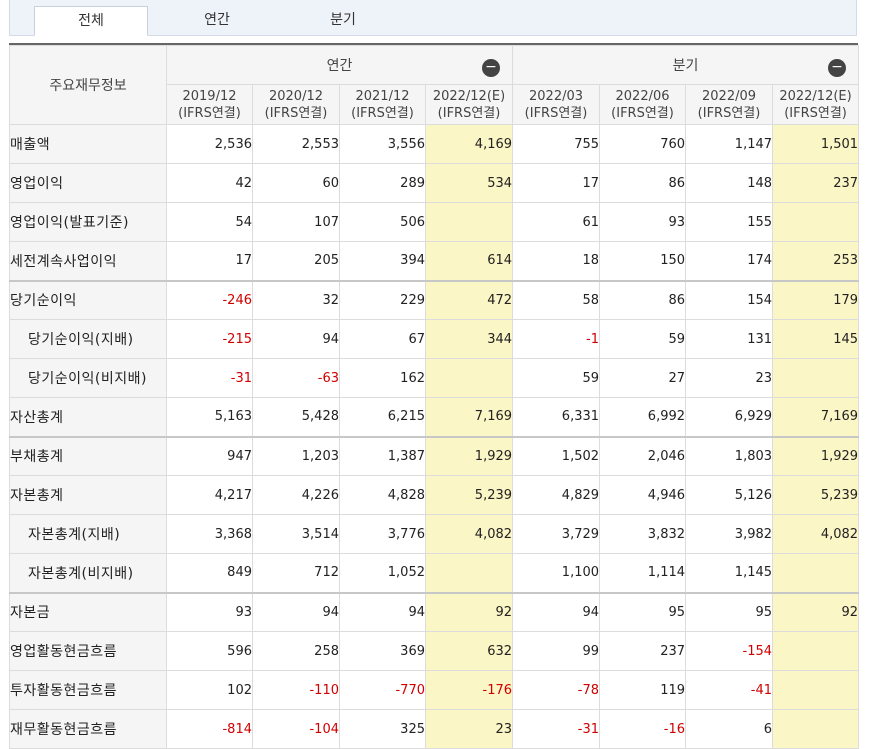  I want to click on table-cell: 95, so click(729, 611).